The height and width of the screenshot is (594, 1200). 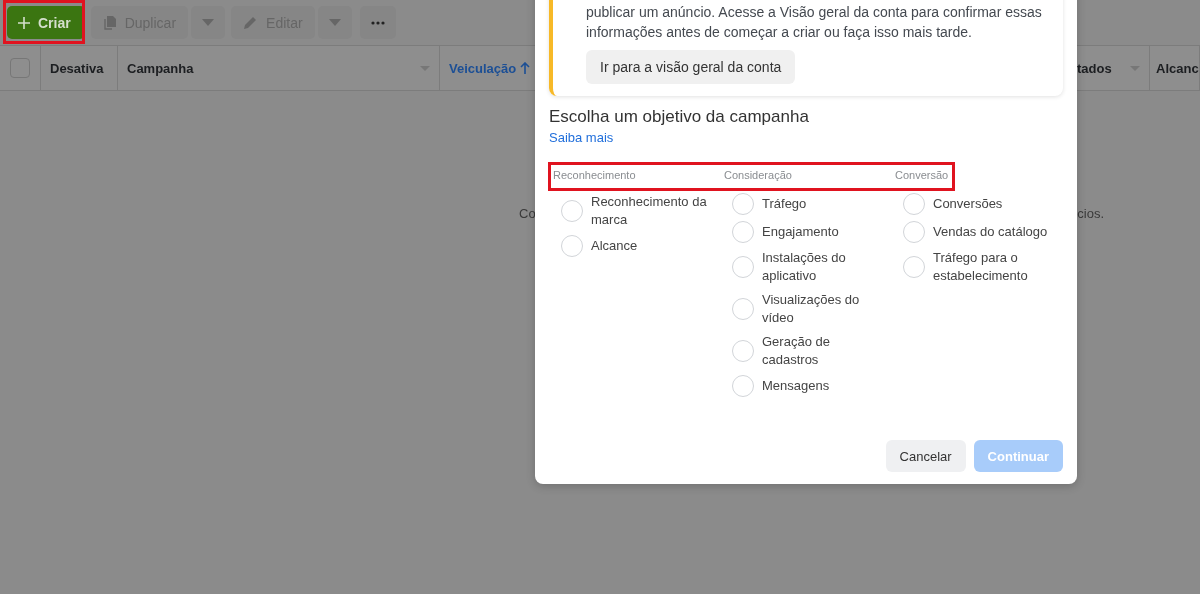 I want to click on sort-arrow-icon, so click(x=525, y=68).